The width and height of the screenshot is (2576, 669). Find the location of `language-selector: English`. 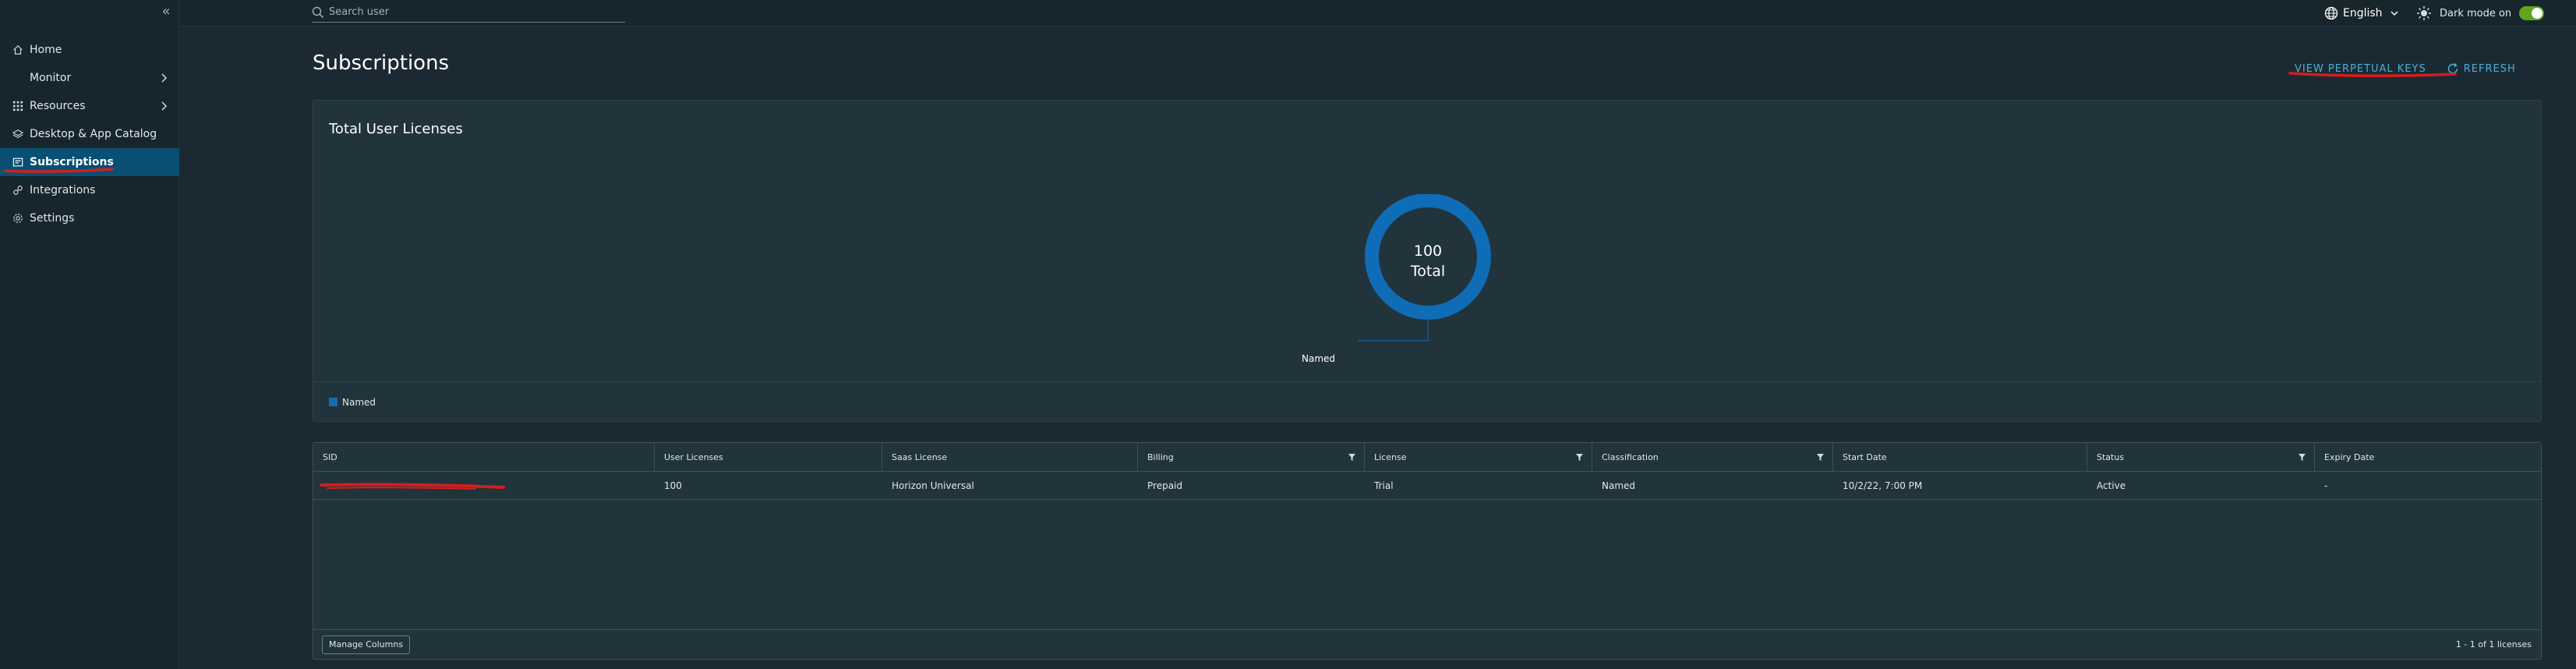

language-selector: English is located at coordinates (2364, 13).